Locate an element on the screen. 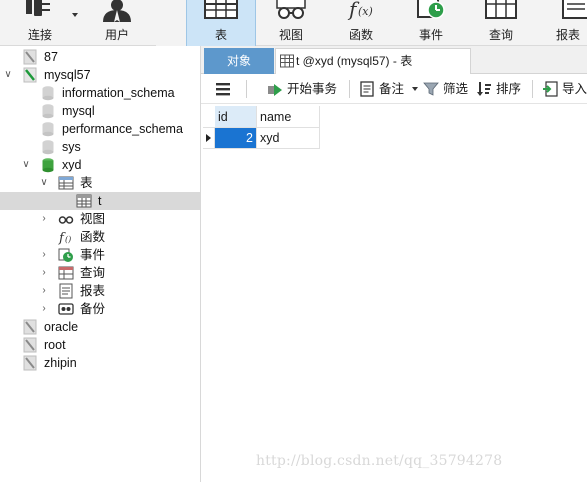 The height and width of the screenshot is (482, 587). event-button: 事件 is located at coordinates (431, 23).